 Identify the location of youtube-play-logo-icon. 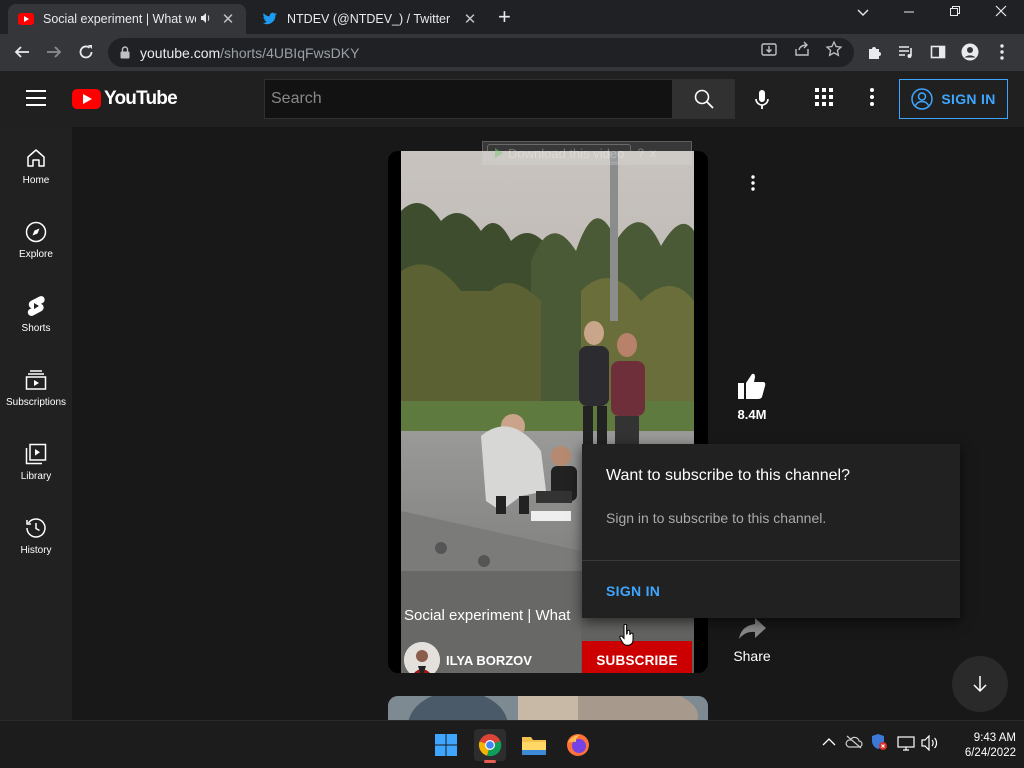
(86, 99).